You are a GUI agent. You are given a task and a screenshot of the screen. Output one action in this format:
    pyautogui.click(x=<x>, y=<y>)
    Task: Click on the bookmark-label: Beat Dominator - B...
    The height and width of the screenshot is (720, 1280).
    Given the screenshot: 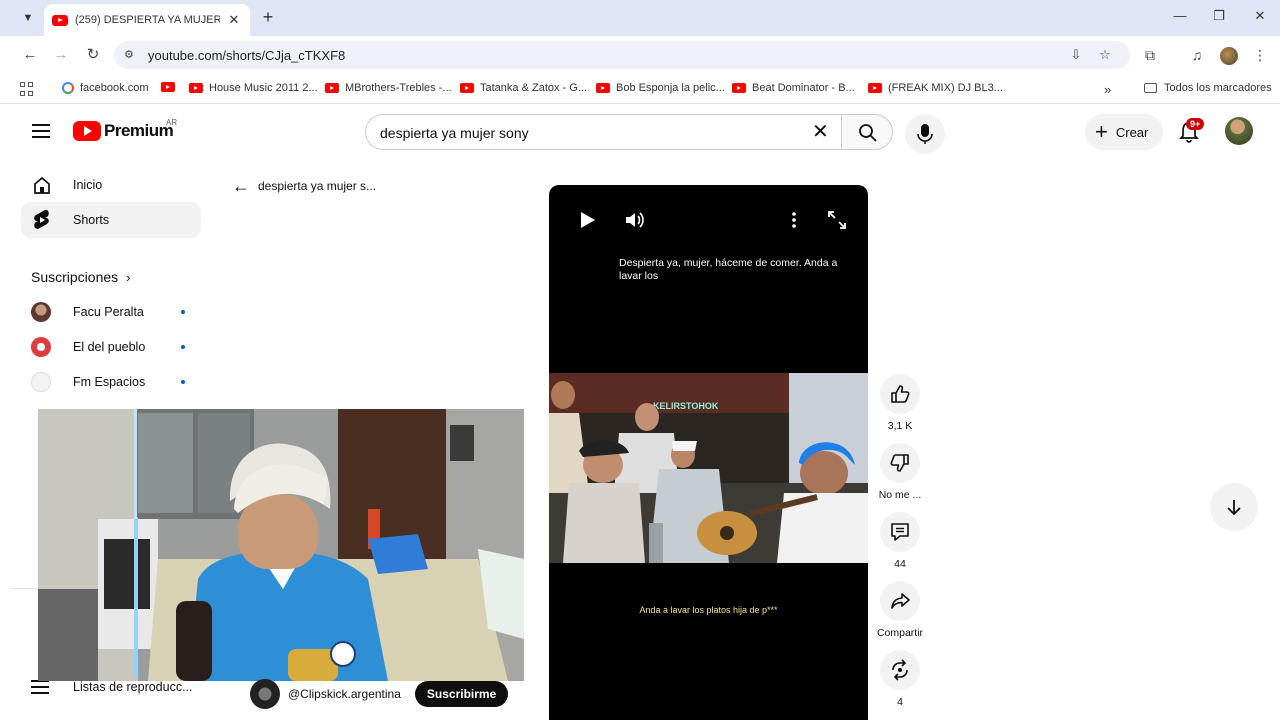 What is the action you would take?
    pyautogui.click(x=803, y=88)
    